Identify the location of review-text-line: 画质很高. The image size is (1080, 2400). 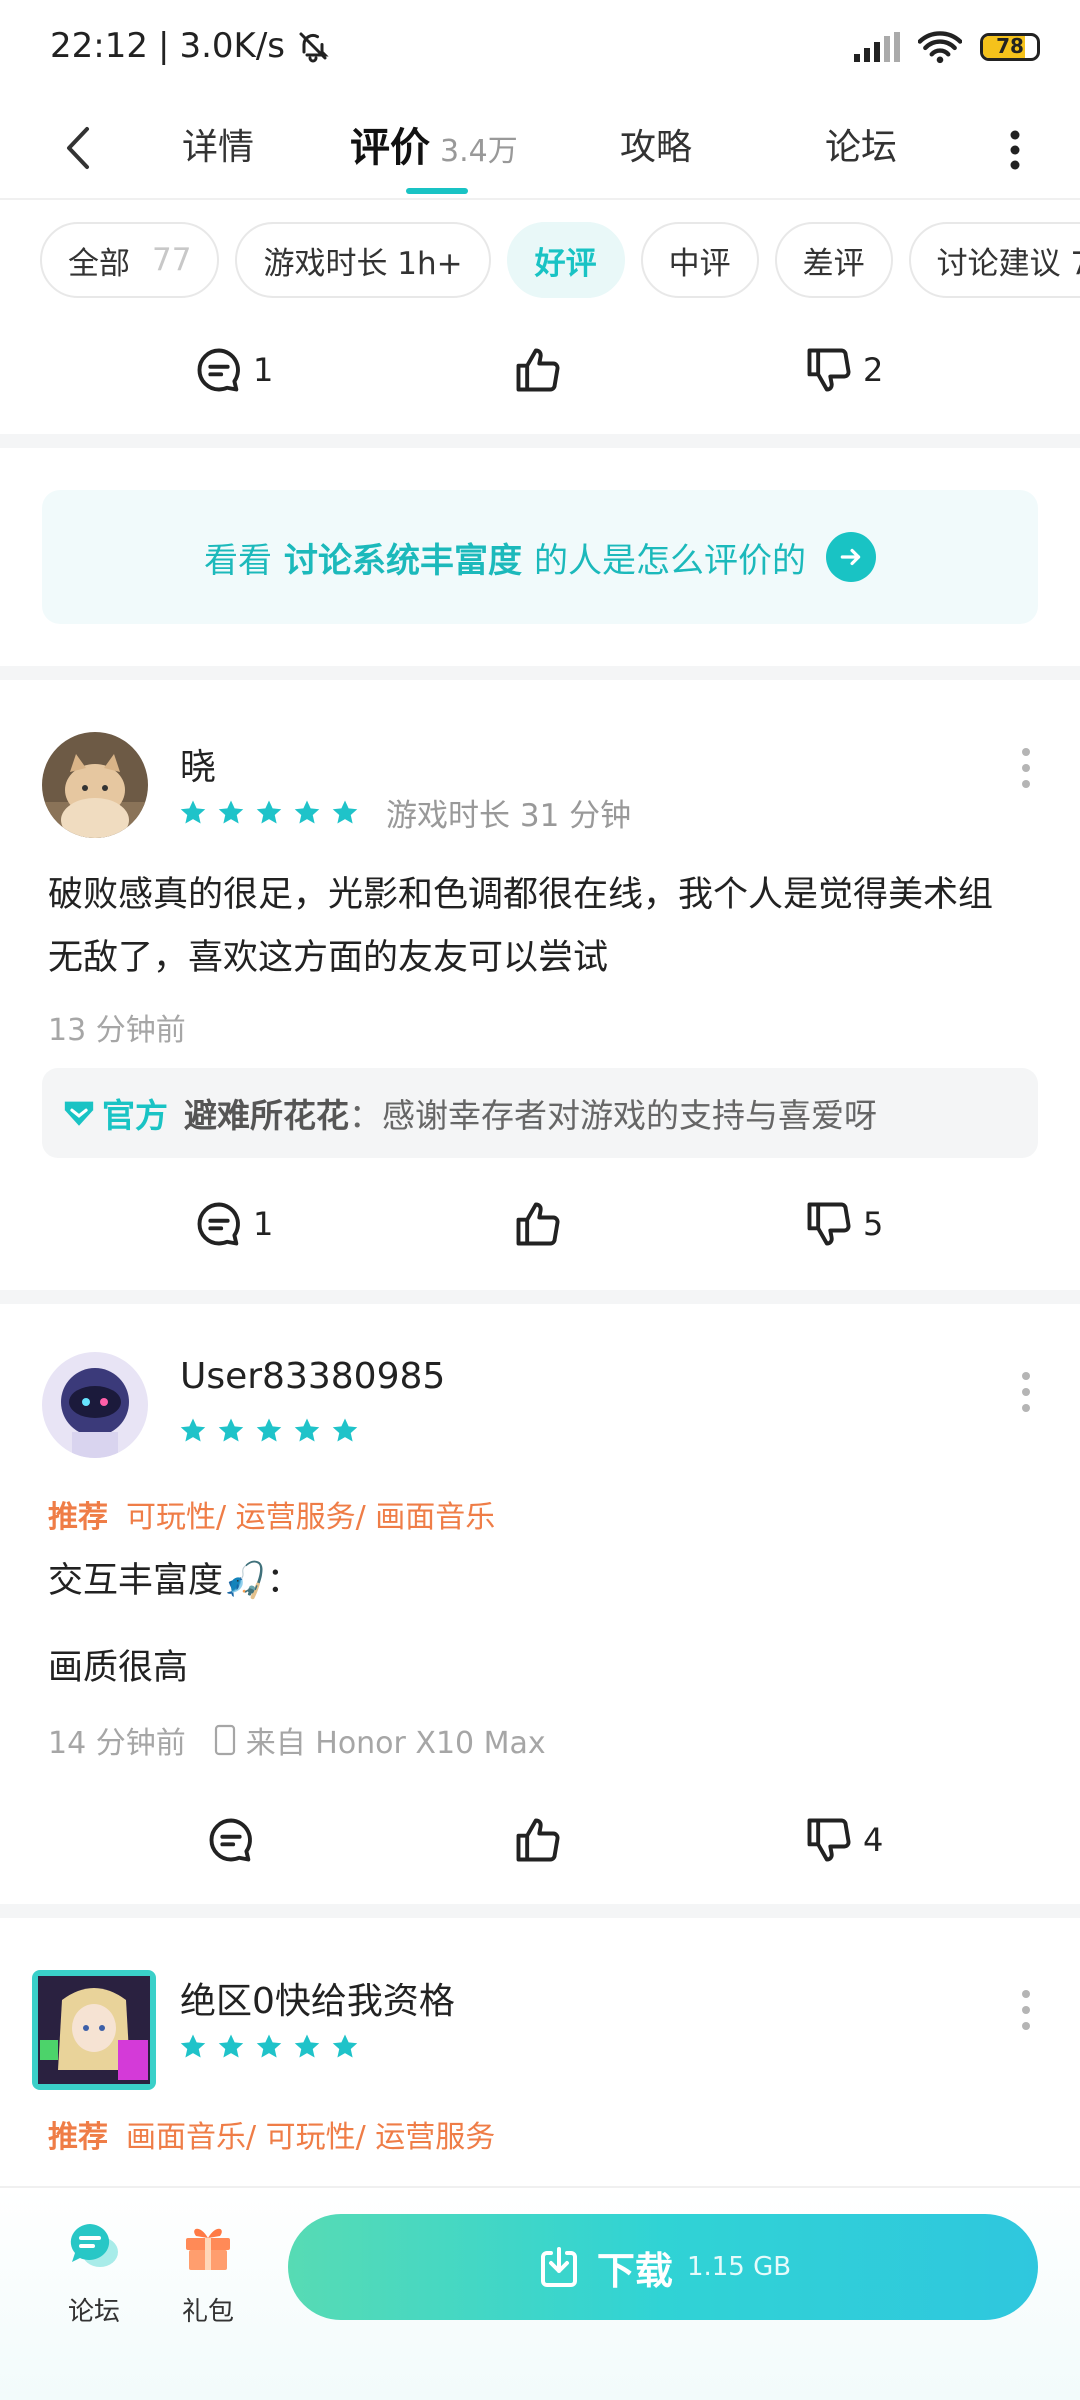
(118, 1668).